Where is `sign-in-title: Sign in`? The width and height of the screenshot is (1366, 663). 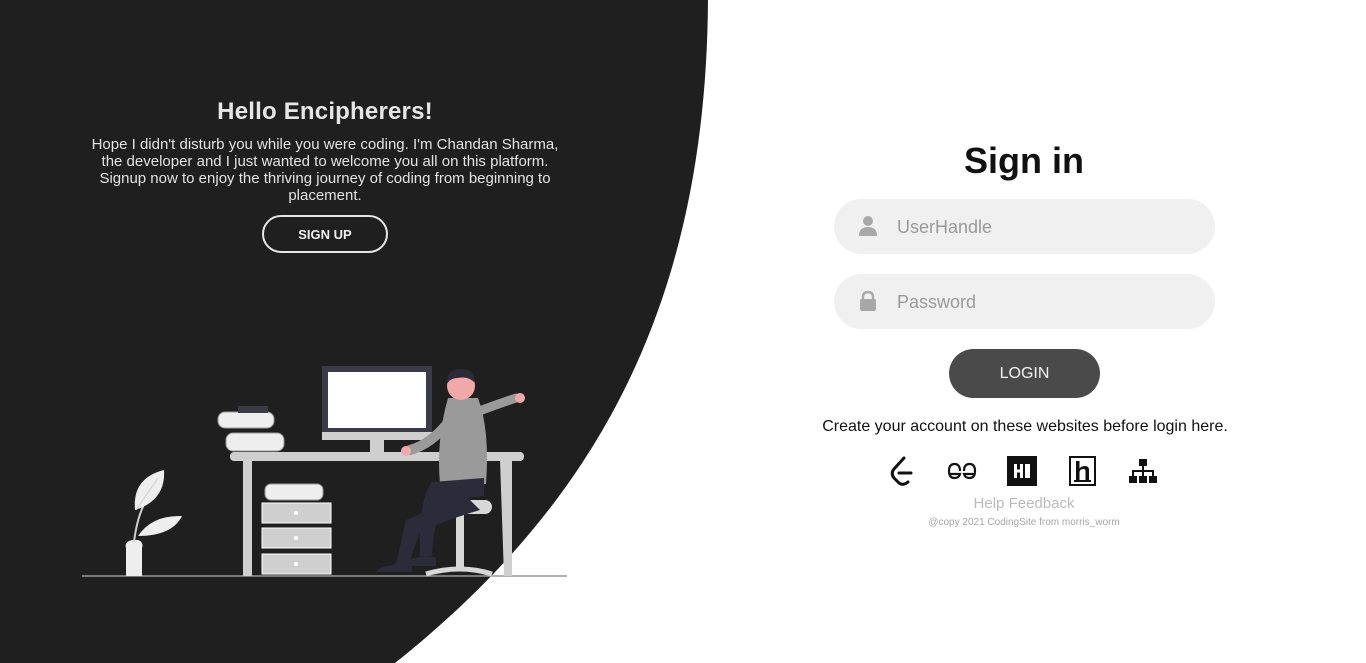 sign-in-title: Sign in is located at coordinates (1024, 160).